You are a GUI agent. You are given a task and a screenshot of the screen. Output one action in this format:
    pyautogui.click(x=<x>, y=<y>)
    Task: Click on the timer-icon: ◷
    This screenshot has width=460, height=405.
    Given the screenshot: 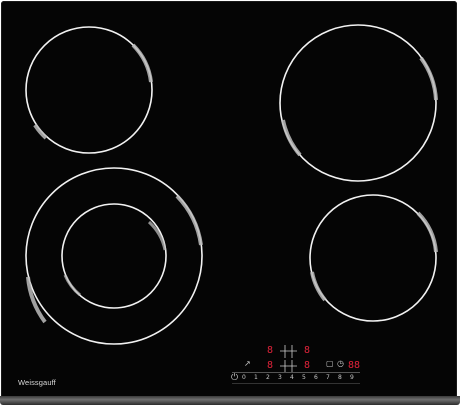 What is the action you would take?
    pyautogui.click(x=340, y=363)
    